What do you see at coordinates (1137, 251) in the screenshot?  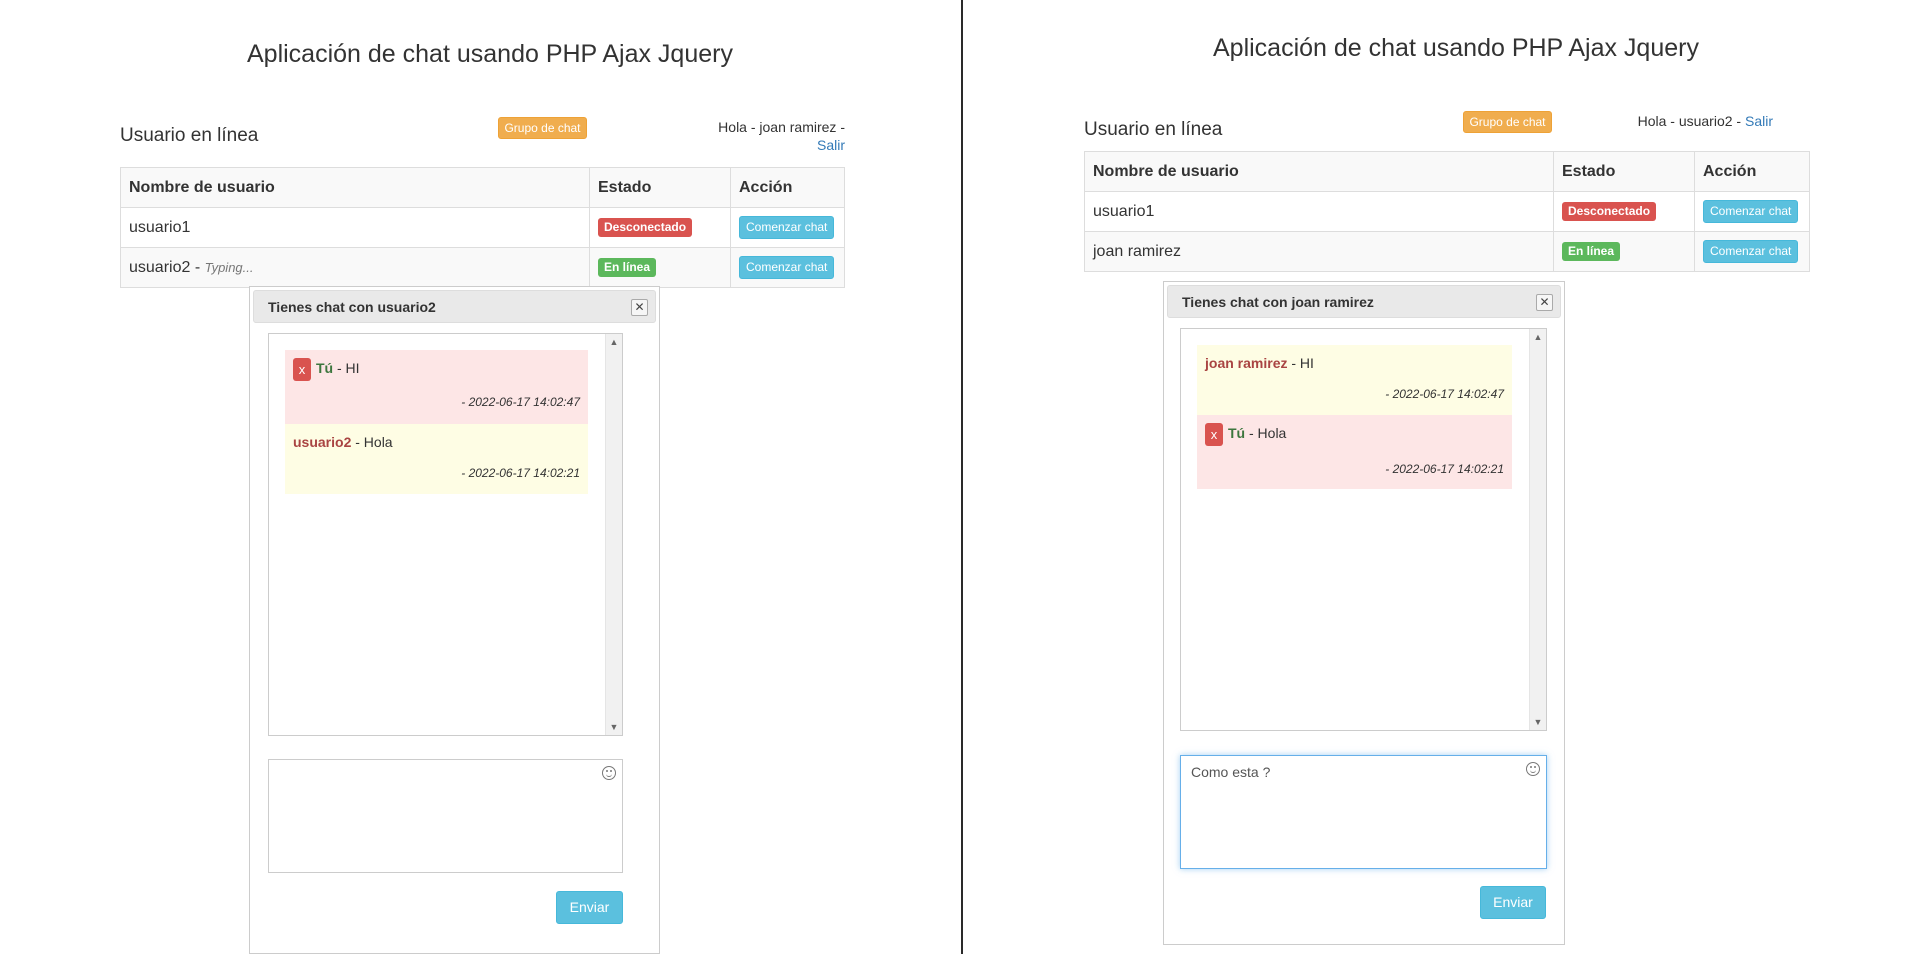 I see `username: joan ramirez` at bounding box center [1137, 251].